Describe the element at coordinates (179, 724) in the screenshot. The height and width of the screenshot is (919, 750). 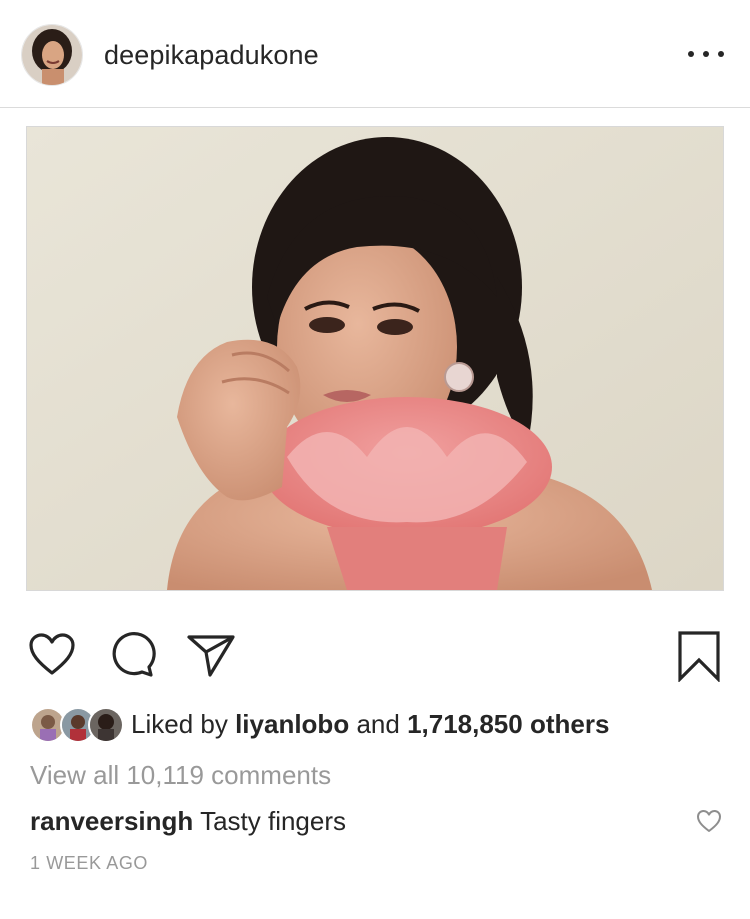
I see `likes-prefix: Liked by` at that location.